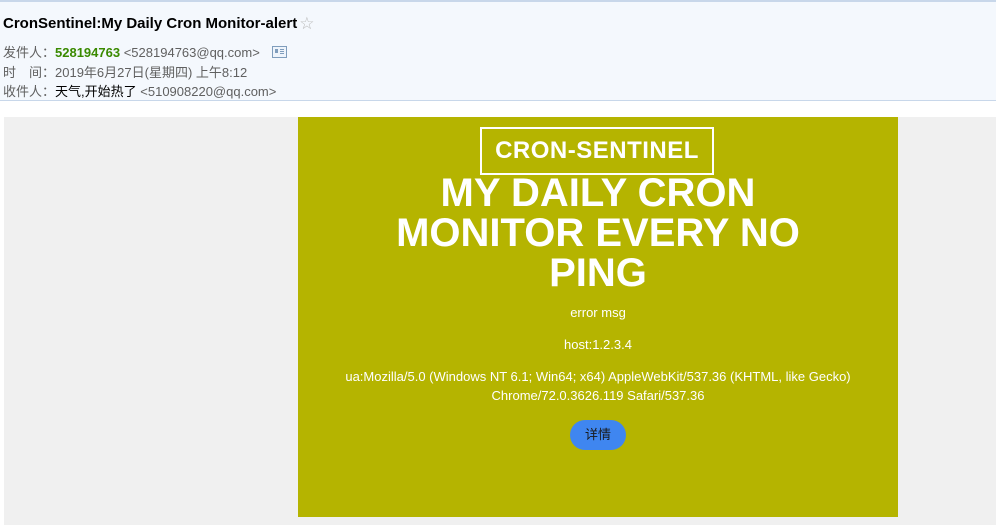 Image resolution: width=996 pixels, height=525 pixels. I want to click on time-row: 时 间：2019年6月27日(星期四) 上午8:12, so click(125, 71).